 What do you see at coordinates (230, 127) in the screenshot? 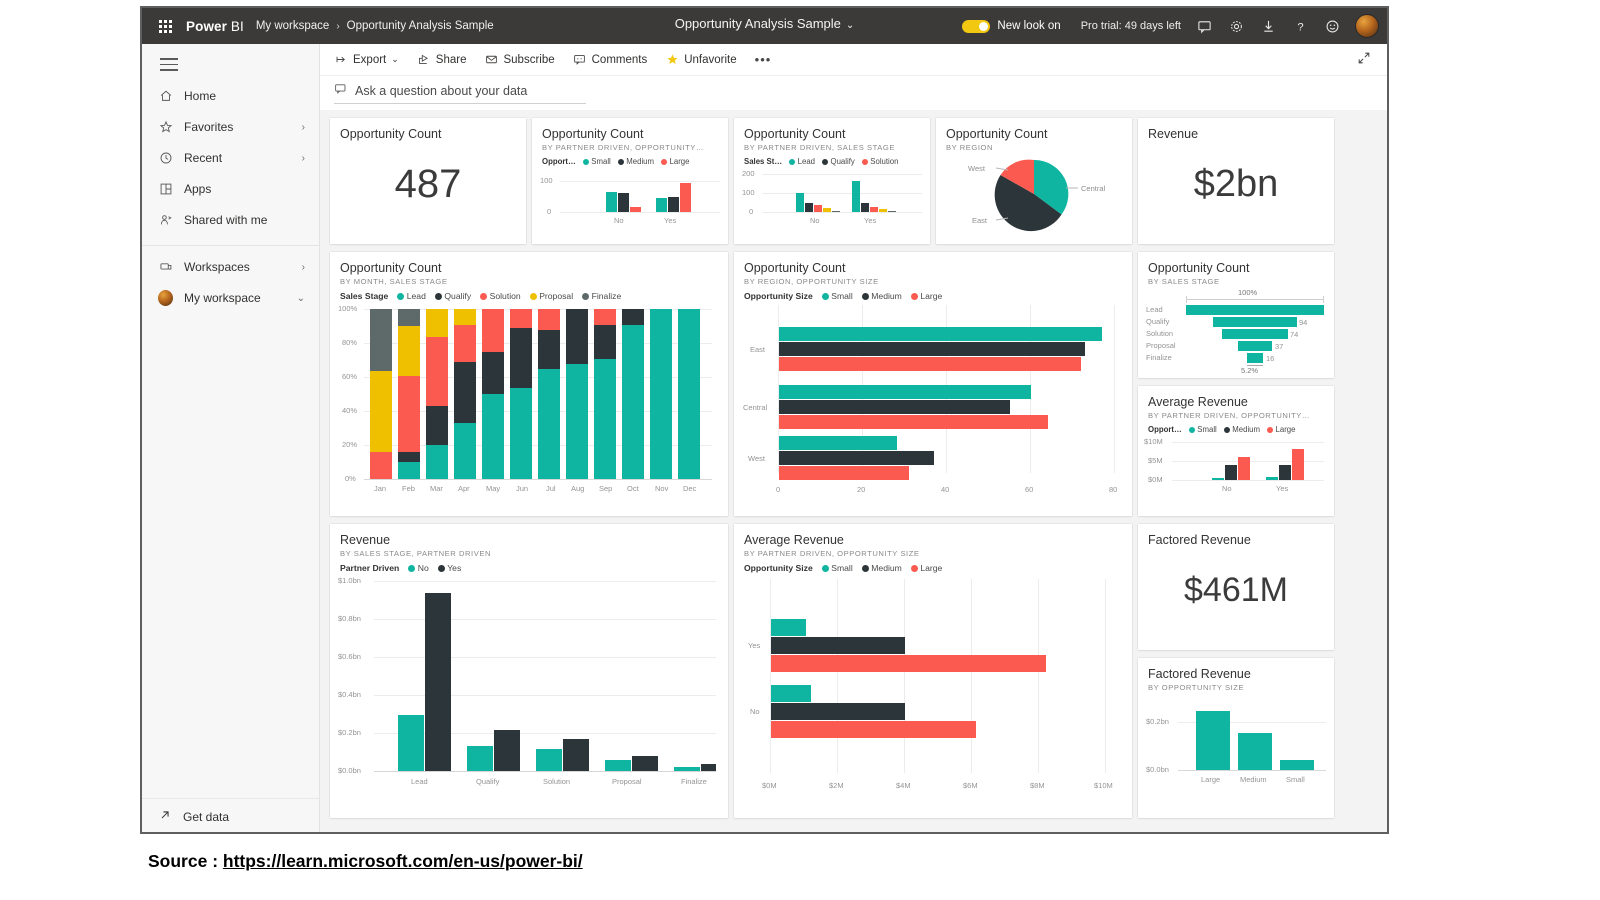
I see `sidebar-item-favorites: Favorites ›` at bounding box center [230, 127].